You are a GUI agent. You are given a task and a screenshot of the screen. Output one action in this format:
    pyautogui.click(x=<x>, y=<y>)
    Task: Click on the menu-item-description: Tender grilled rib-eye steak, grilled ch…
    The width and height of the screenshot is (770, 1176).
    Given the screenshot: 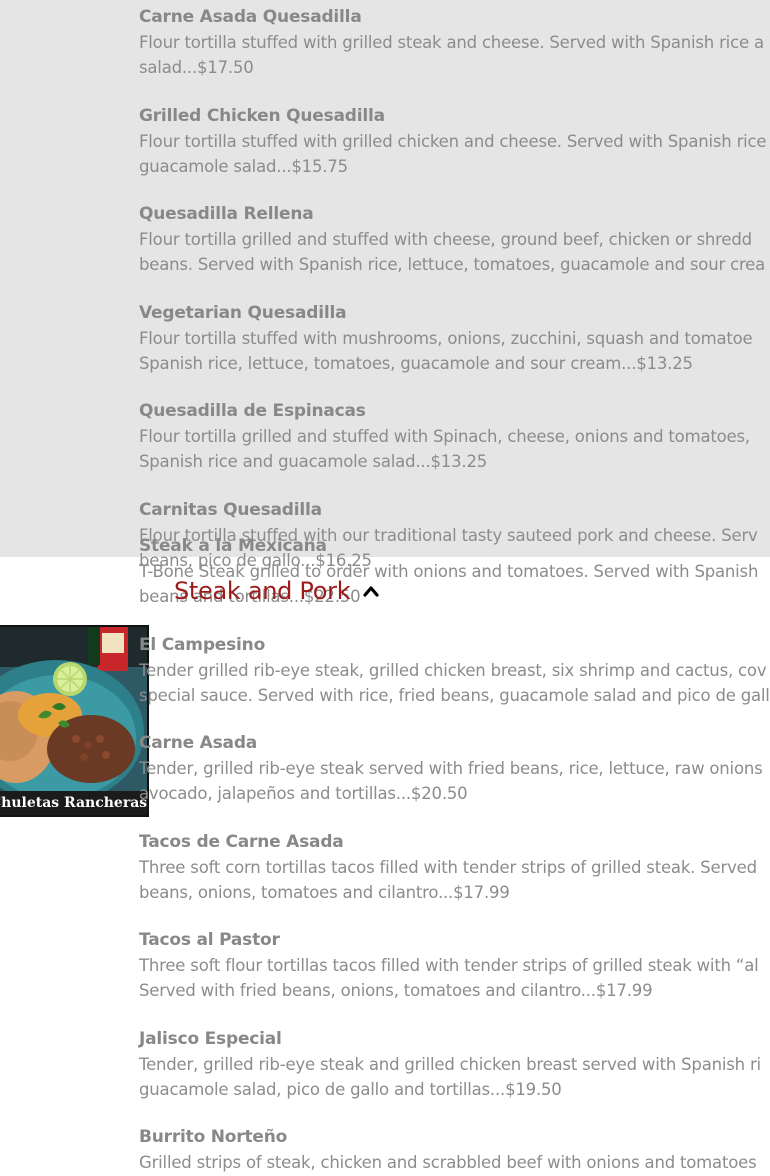 What is the action you would take?
    pyautogui.click(x=454, y=683)
    